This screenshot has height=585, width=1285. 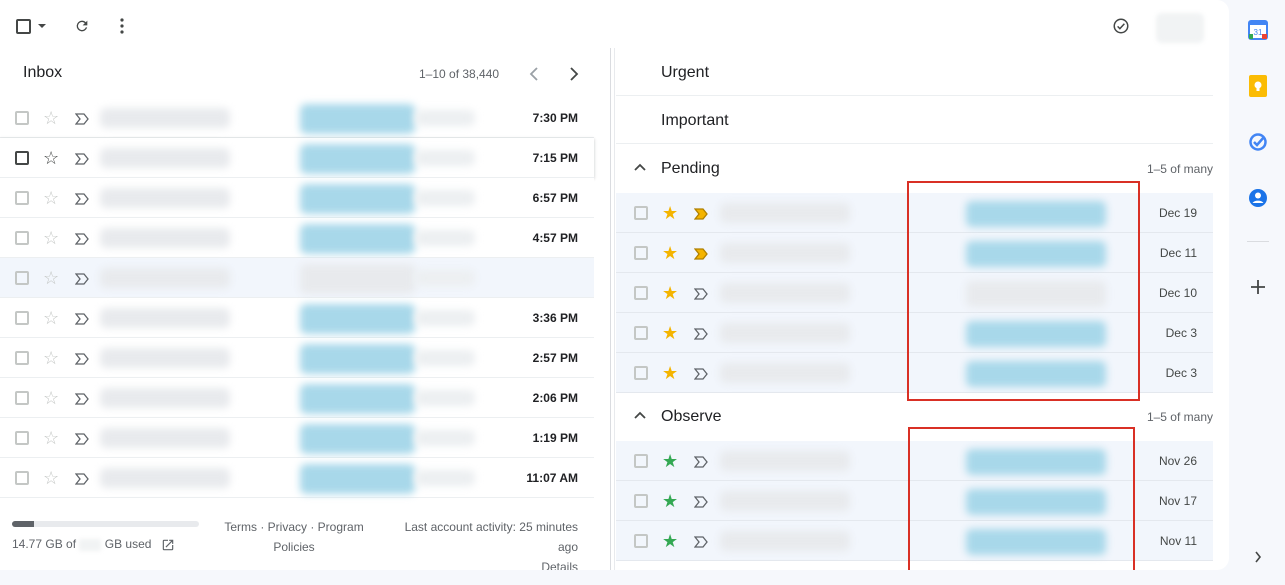 What do you see at coordinates (297, 198) in the screenshot?
I see `table-row: ☆ 6:57 PM` at bounding box center [297, 198].